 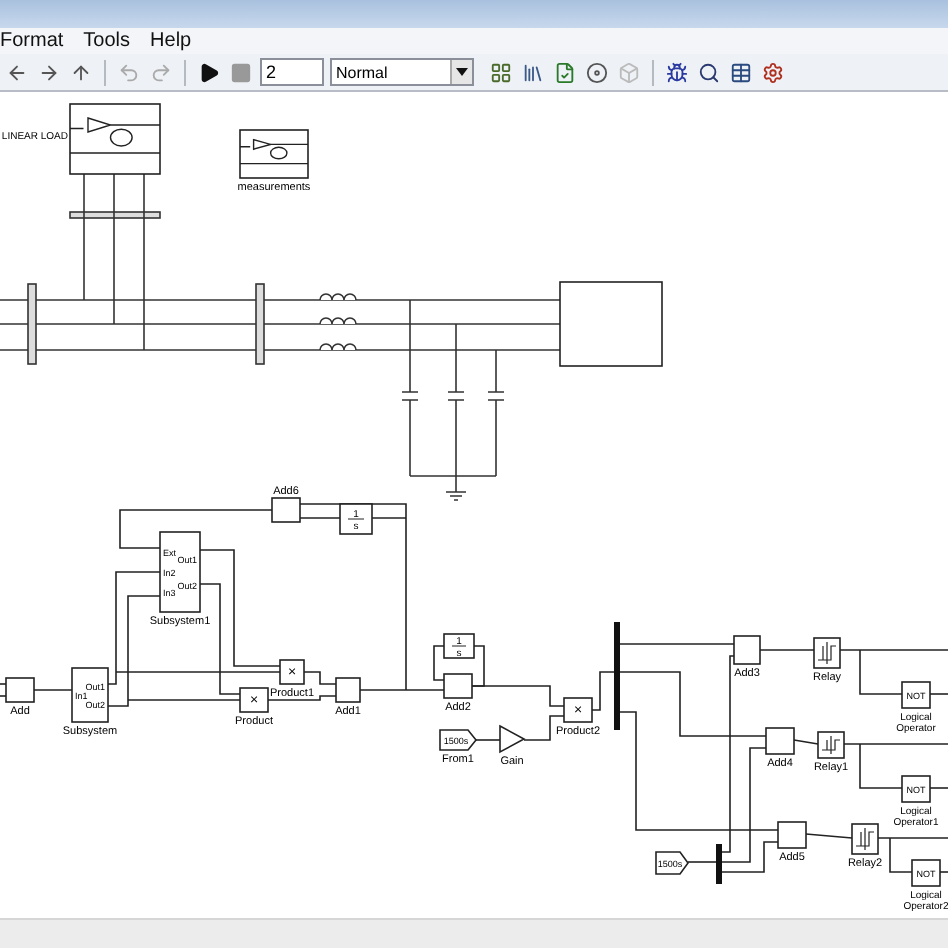 I want to click on document-check-icon, so click(x=565, y=72).